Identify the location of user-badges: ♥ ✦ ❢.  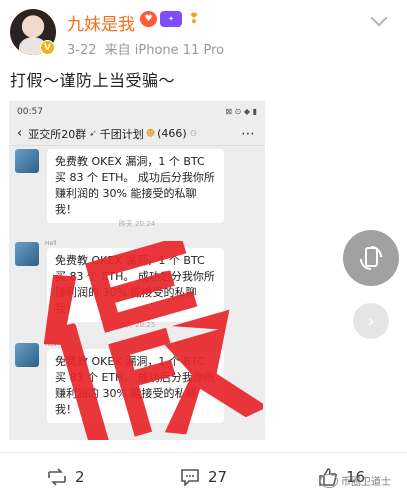
(171, 19).